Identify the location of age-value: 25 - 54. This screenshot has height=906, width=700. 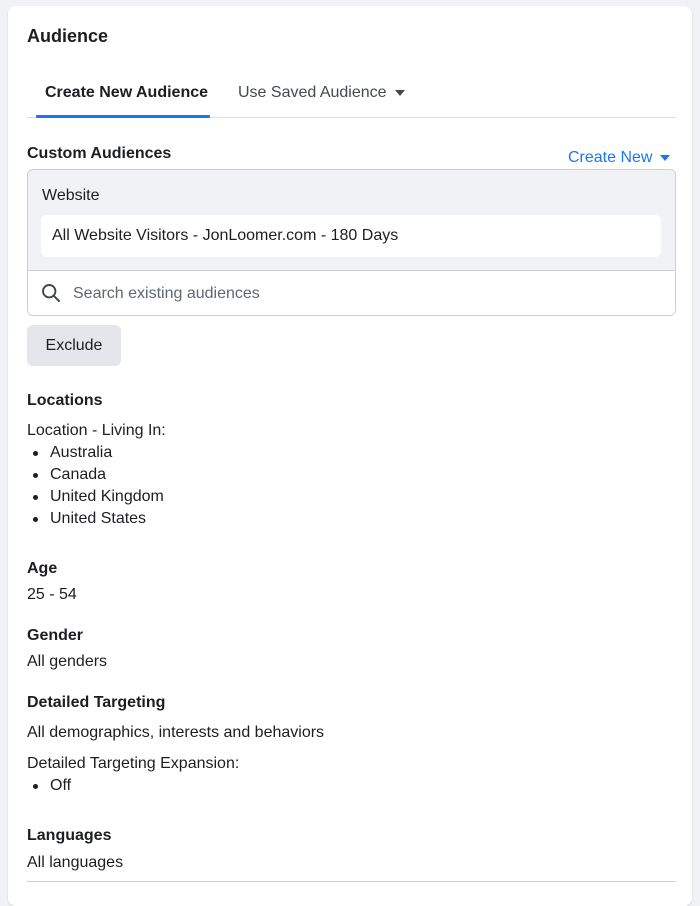
(52, 594).